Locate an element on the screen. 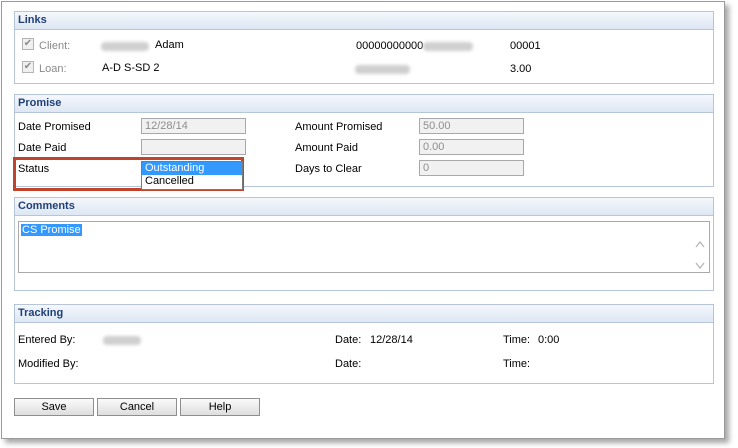 Image resolution: width=738 pixels, height=448 pixels. client-name: Adam is located at coordinates (169, 45).